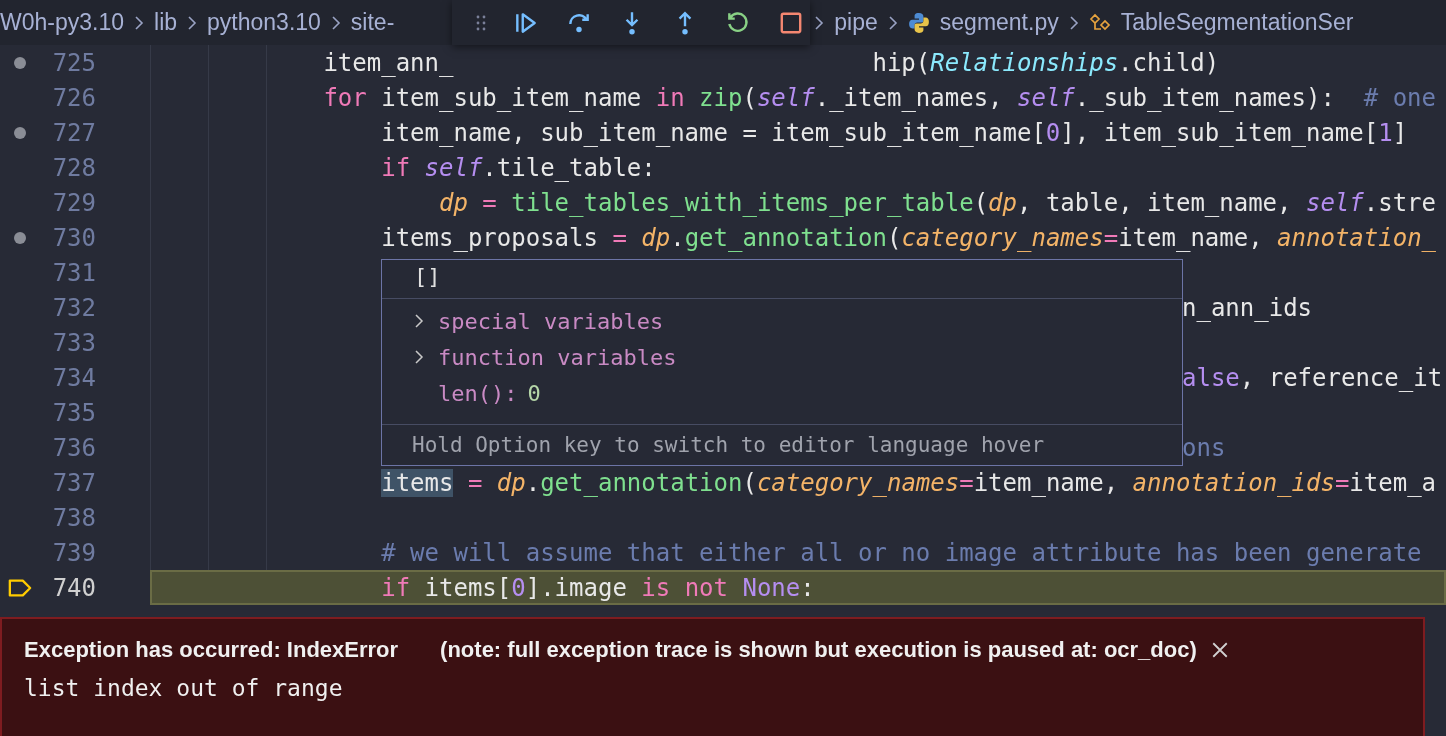 Image resolution: width=1446 pixels, height=736 pixels. Describe the element at coordinates (937, 202) in the screenshot. I see `code-line: dp = tile_tables_with_items_per_table(dp, table, item_name, self.stre` at that location.